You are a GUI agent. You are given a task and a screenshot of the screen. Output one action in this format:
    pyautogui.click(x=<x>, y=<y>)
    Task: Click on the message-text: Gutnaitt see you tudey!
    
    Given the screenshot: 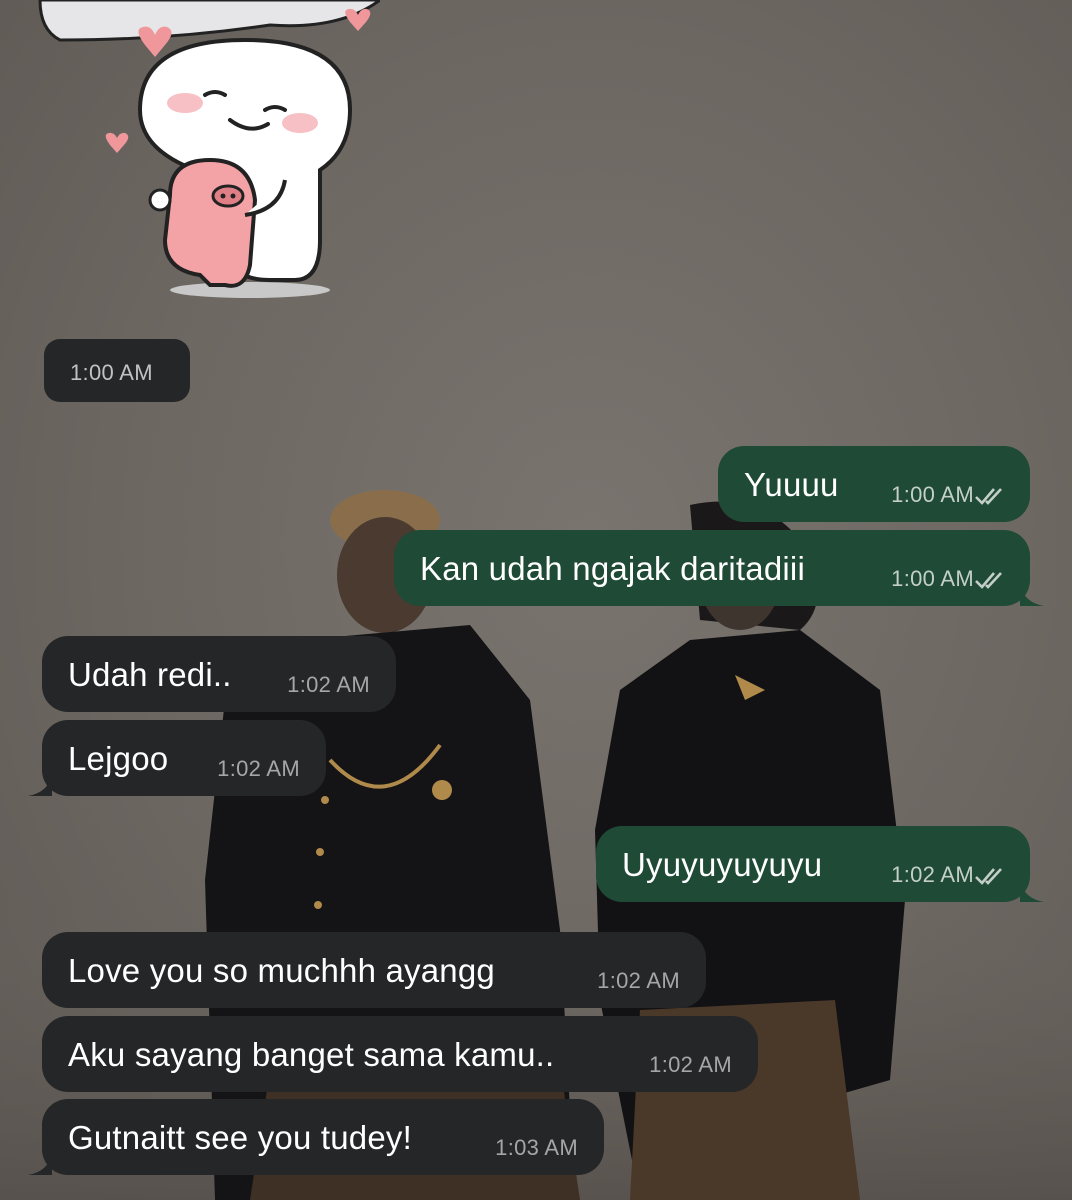 What is the action you would take?
    pyautogui.click(x=240, y=1137)
    